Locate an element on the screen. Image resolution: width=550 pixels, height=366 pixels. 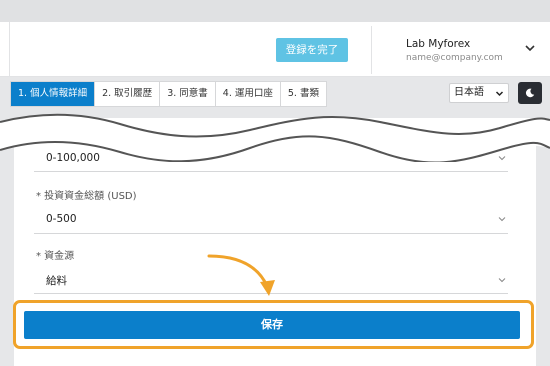
moon-icon is located at coordinates (530, 93).